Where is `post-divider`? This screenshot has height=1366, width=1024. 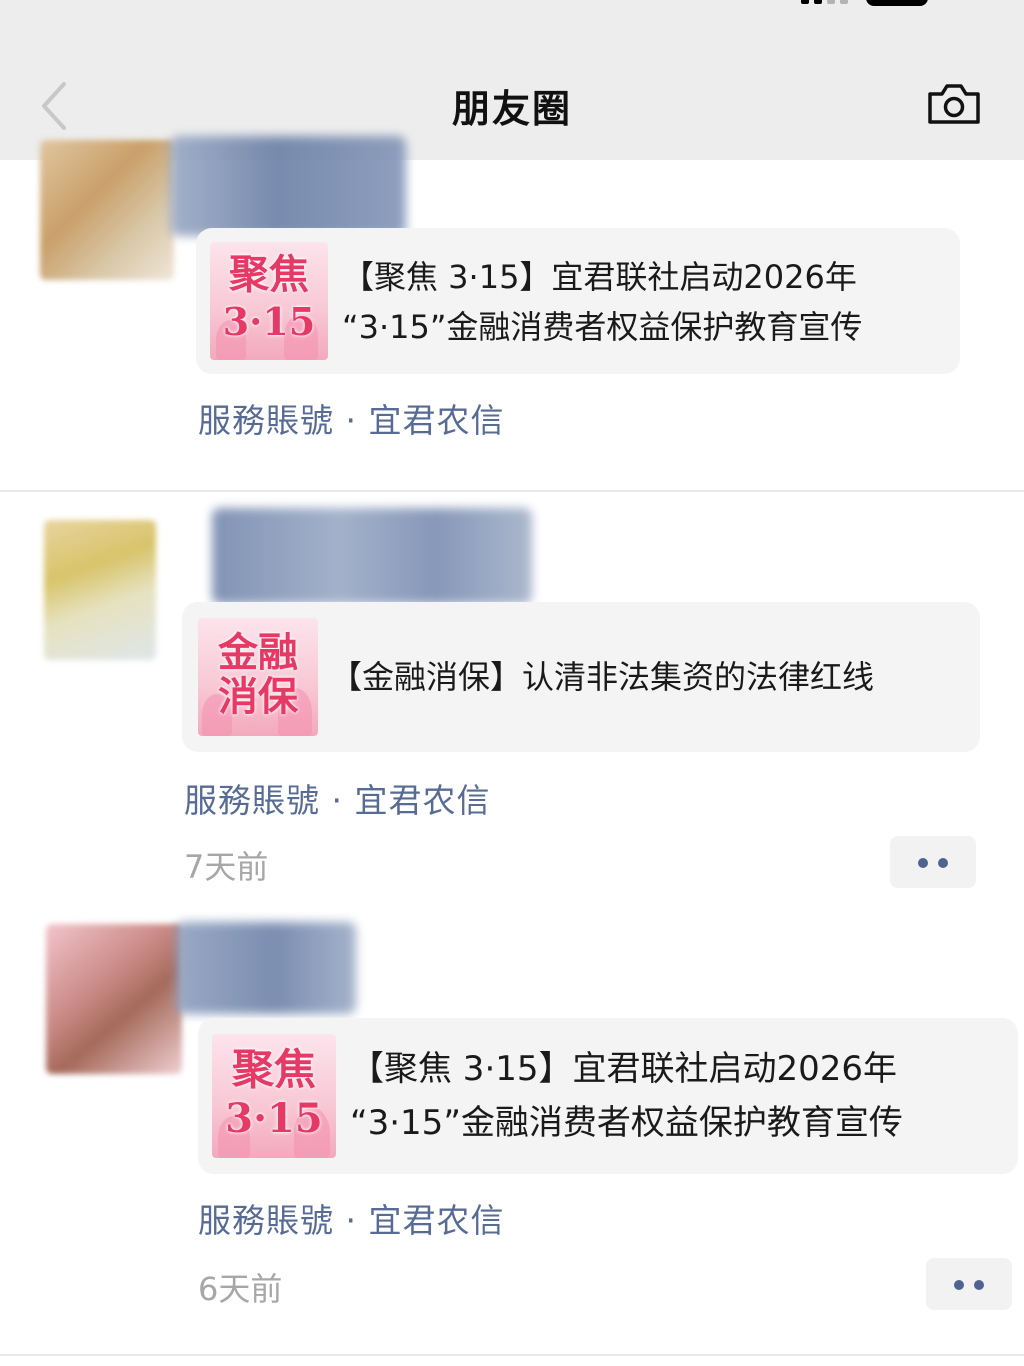 post-divider is located at coordinates (512, 1355).